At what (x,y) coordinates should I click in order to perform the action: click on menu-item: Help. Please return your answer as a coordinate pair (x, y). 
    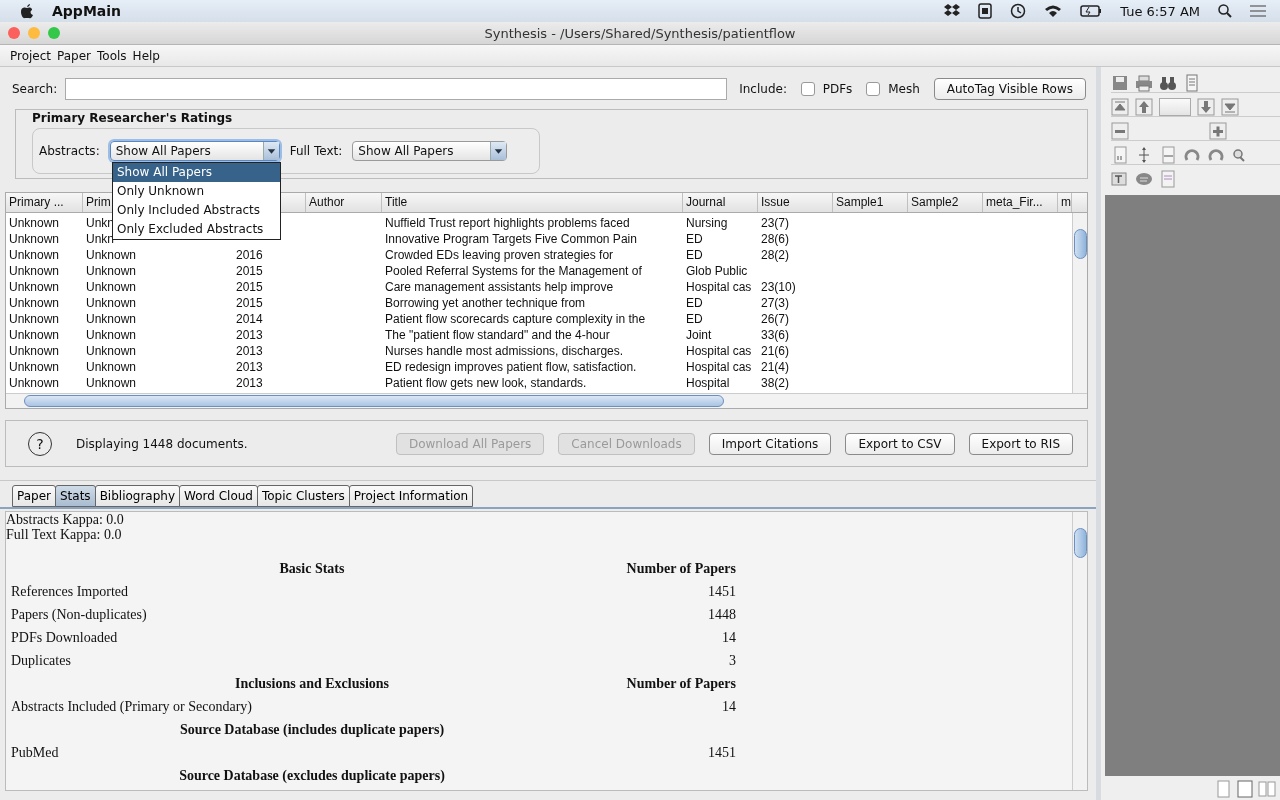
    Looking at the image, I should click on (146, 55).